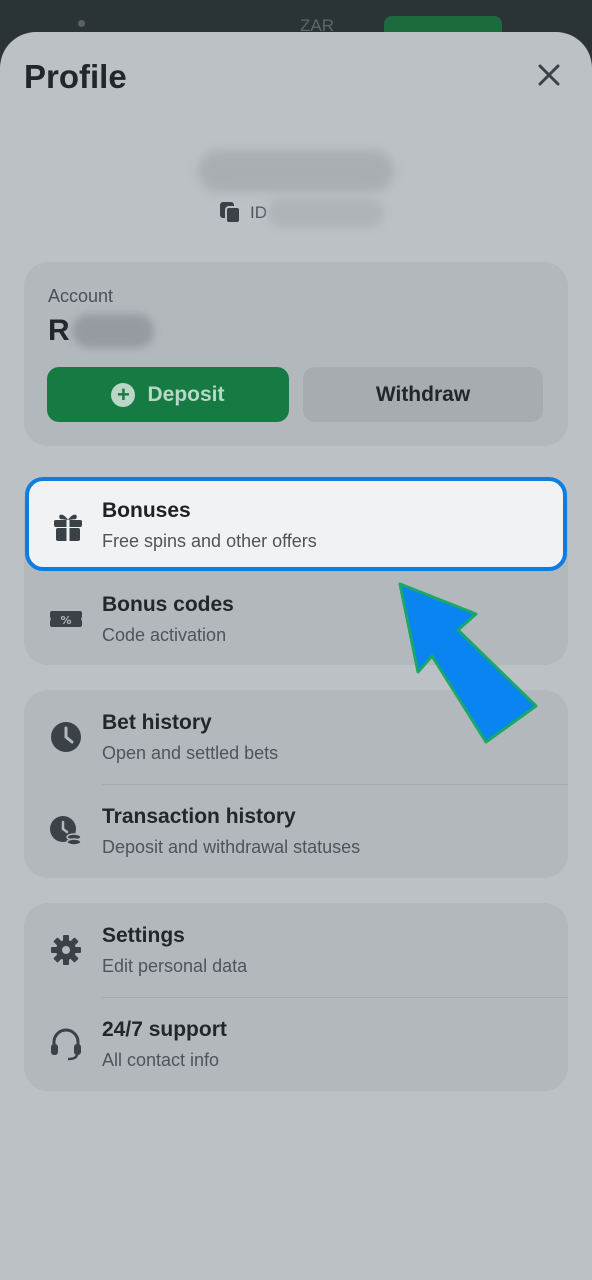  I want to click on support-title: 24/7 support, so click(164, 1029).